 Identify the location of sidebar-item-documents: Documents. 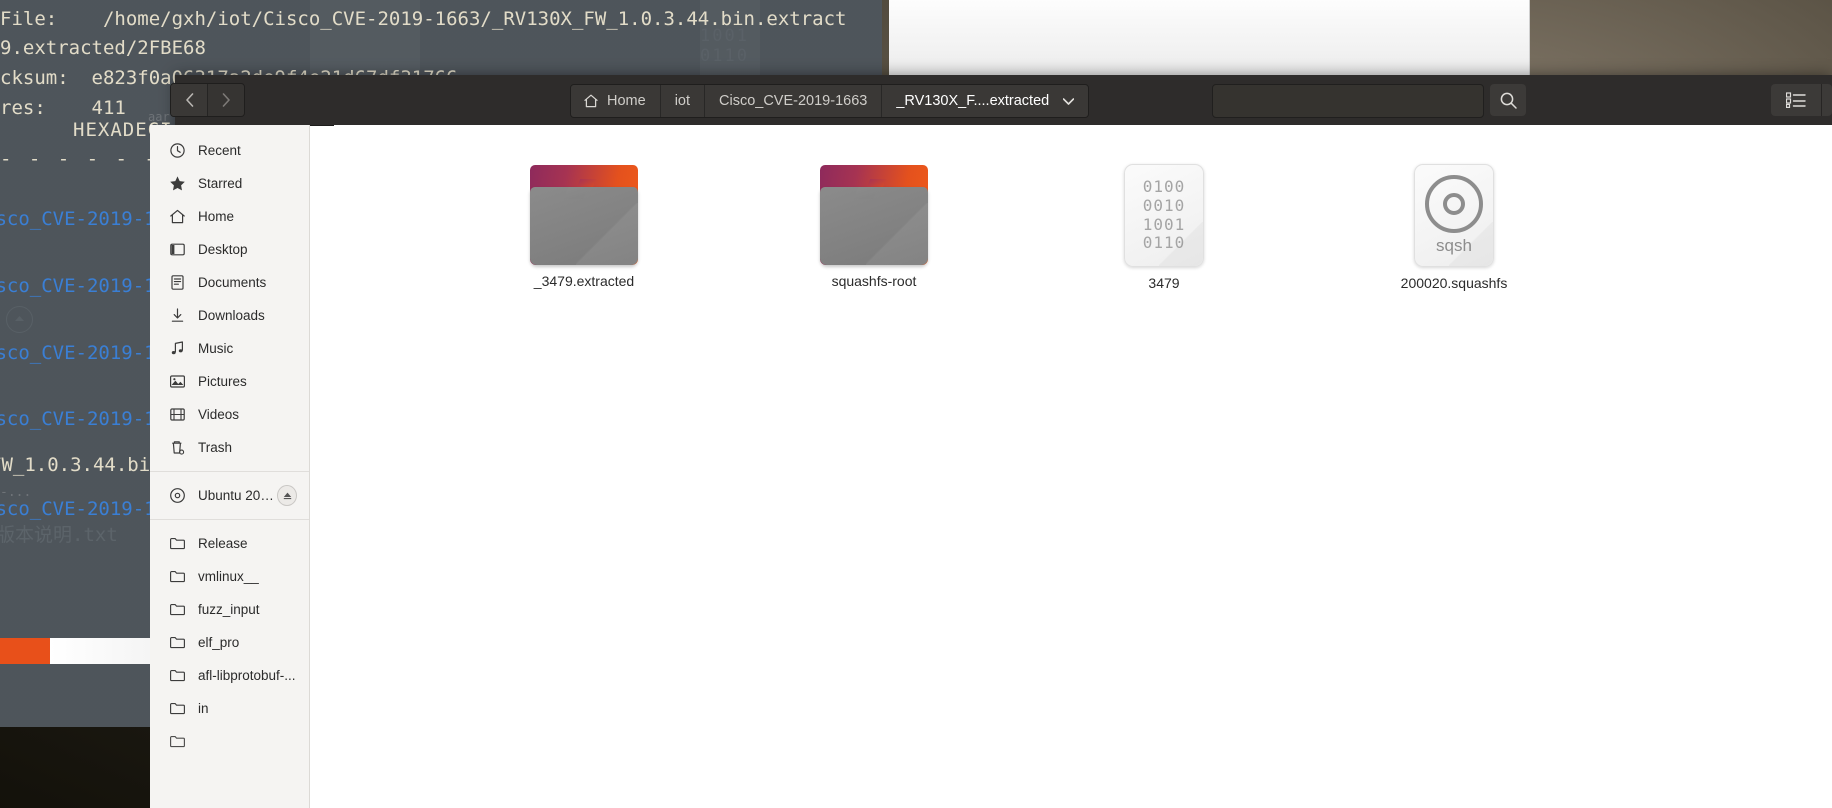
(229, 282).